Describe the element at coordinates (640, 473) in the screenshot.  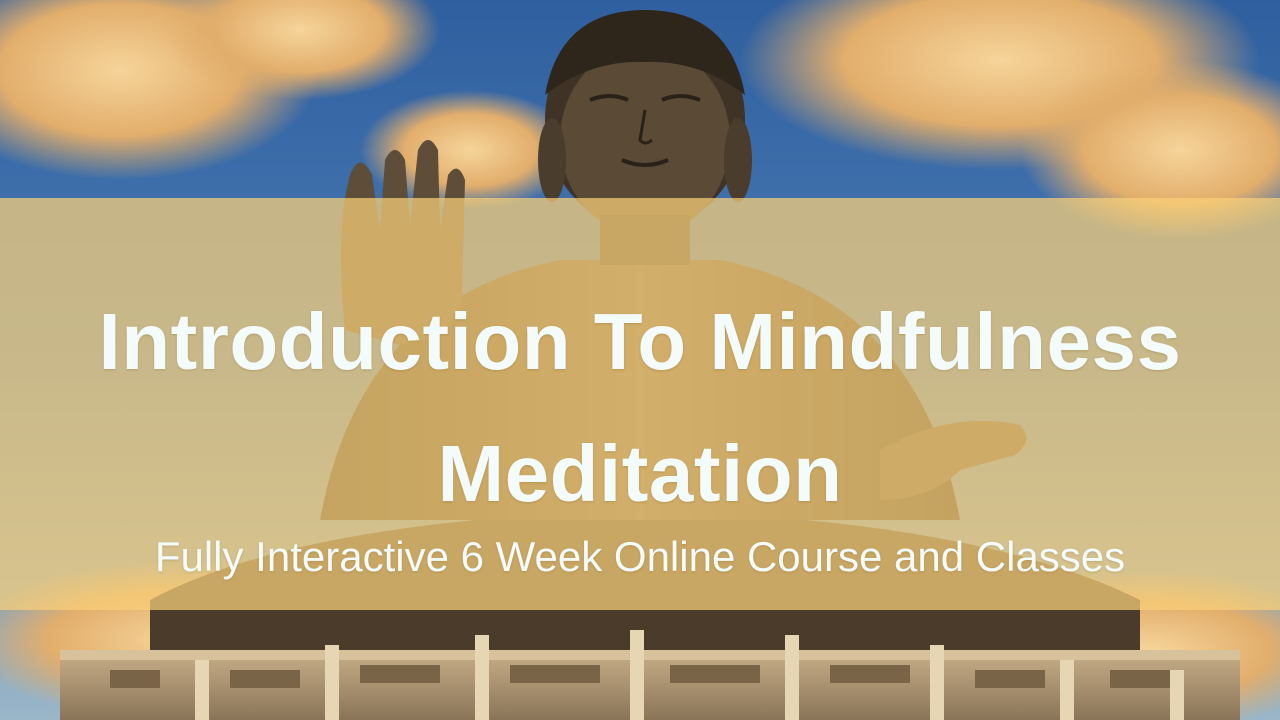
I see `course-title-line-2: Meditation` at that location.